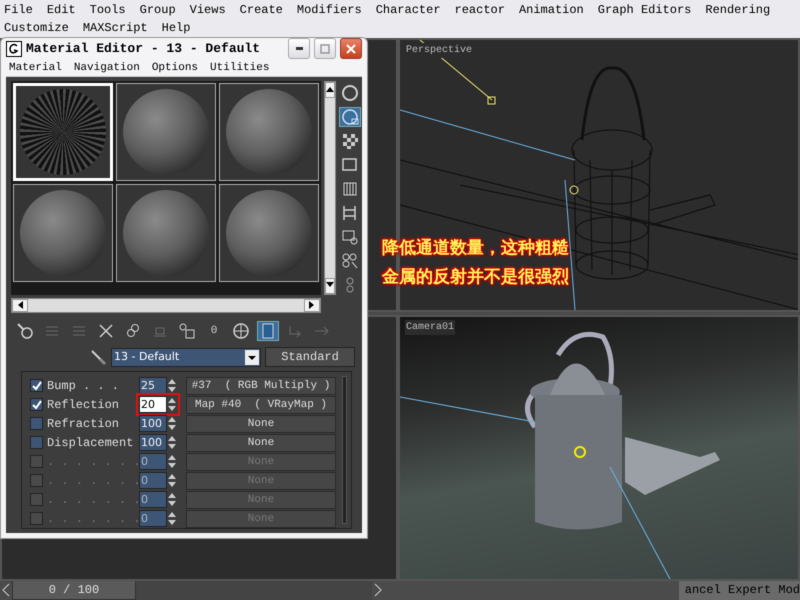 Image resolution: width=800 pixels, height=600 pixels. Describe the element at coordinates (350, 141) in the screenshot. I see `checker-icon` at that location.